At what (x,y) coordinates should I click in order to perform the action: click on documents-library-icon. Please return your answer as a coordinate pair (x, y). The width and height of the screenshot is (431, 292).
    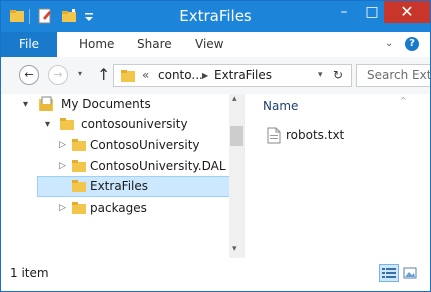
    Looking at the image, I should click on (46, 103).